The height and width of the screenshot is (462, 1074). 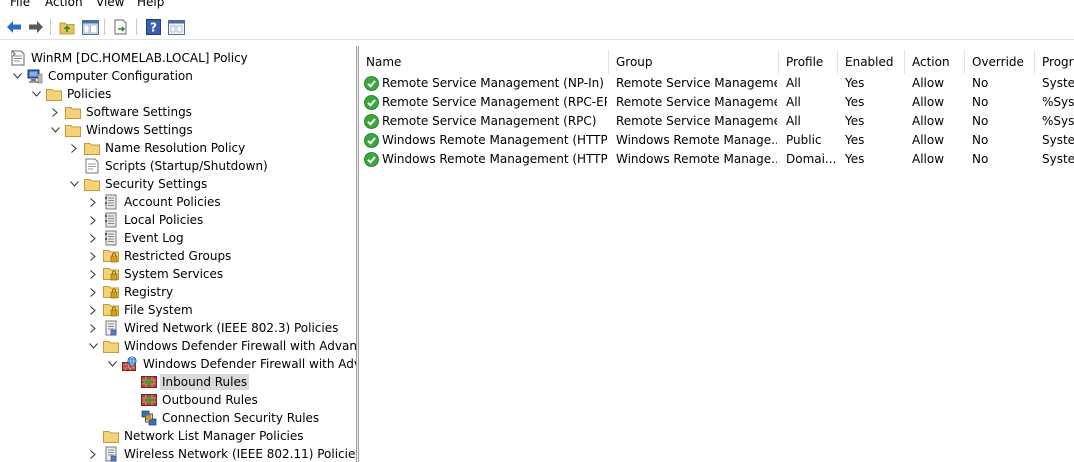 I want to click on tree-item-wdf-advanced-parent: Windows Defender Firewall with Advanced, so click(x=178, y=346).